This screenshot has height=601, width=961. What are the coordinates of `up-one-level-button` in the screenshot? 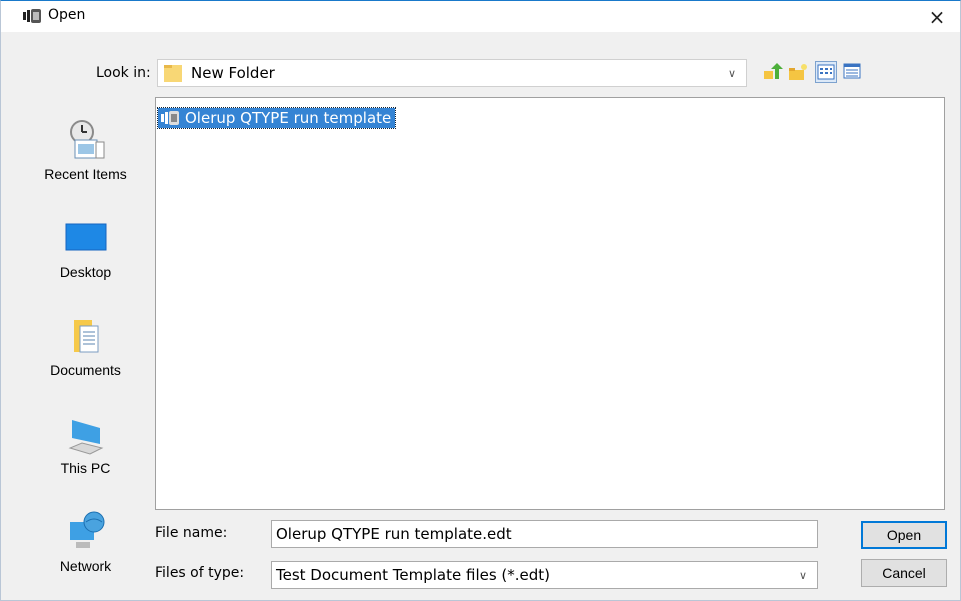 It's located at (772, 72).